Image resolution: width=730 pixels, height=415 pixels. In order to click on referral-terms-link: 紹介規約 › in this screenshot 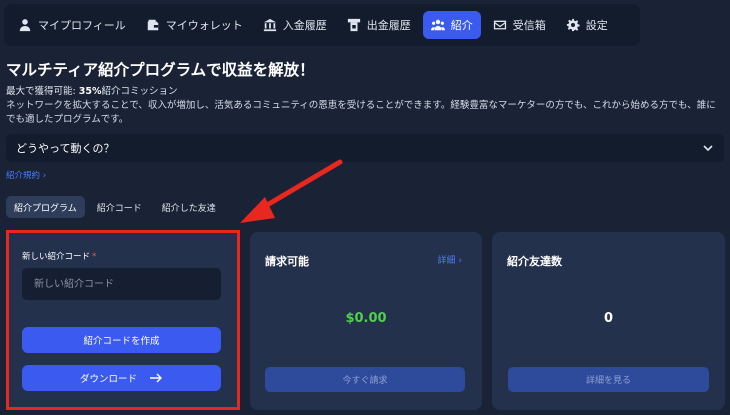, I will do `click(26, 175)`.